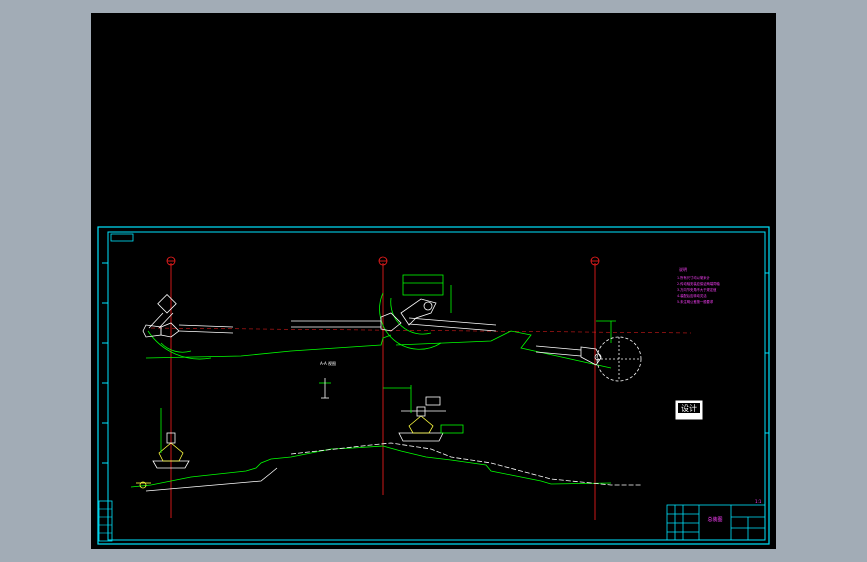 The image size is (867, 562). I want to click on mount-body-mid, so click(421, 424).